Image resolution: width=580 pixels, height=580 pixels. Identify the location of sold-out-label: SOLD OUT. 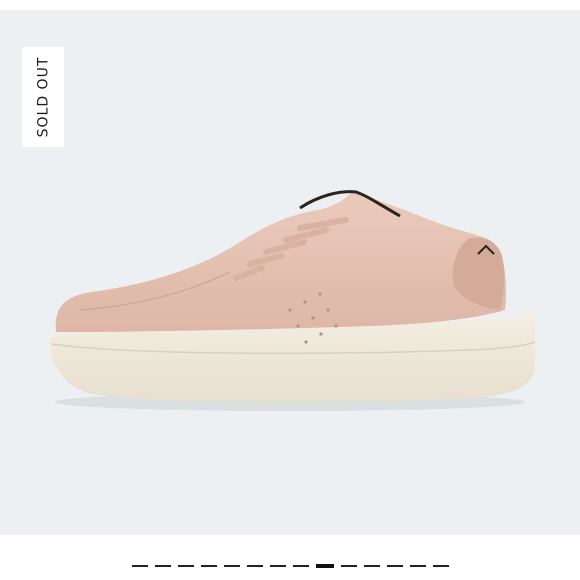
(43, 97).